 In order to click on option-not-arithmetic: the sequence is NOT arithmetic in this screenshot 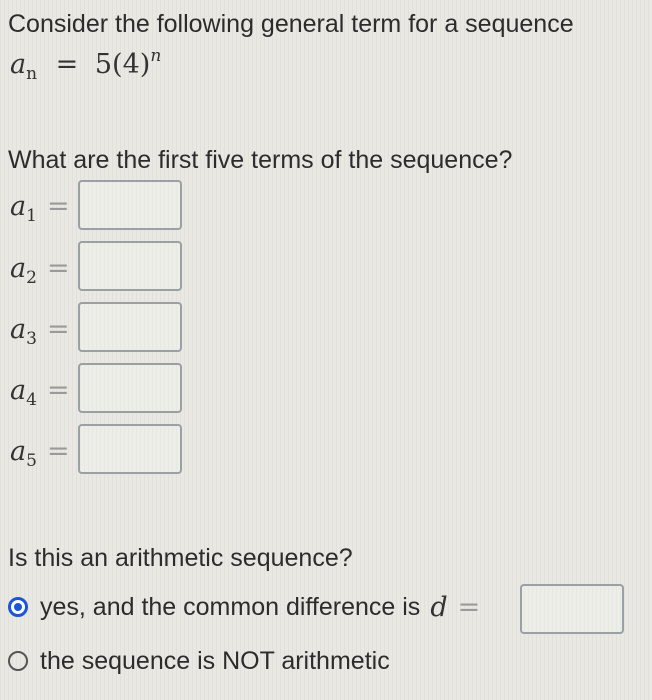, I will do `click(199, 661)`.